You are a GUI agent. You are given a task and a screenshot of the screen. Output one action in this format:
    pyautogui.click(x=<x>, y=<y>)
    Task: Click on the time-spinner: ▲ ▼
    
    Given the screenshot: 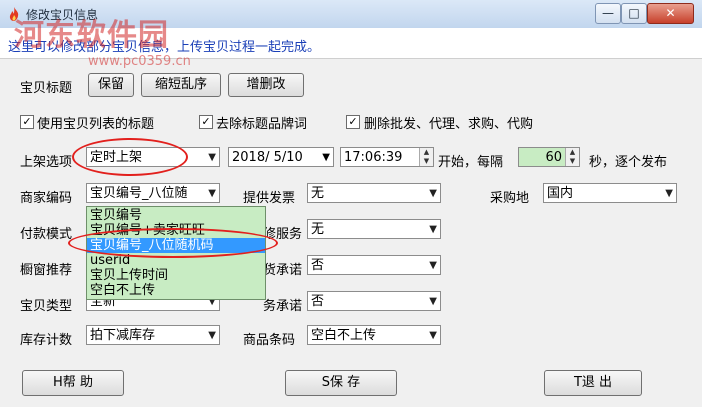 What is the action you would take?
    pyautogui.click(x=426, y=157)
    